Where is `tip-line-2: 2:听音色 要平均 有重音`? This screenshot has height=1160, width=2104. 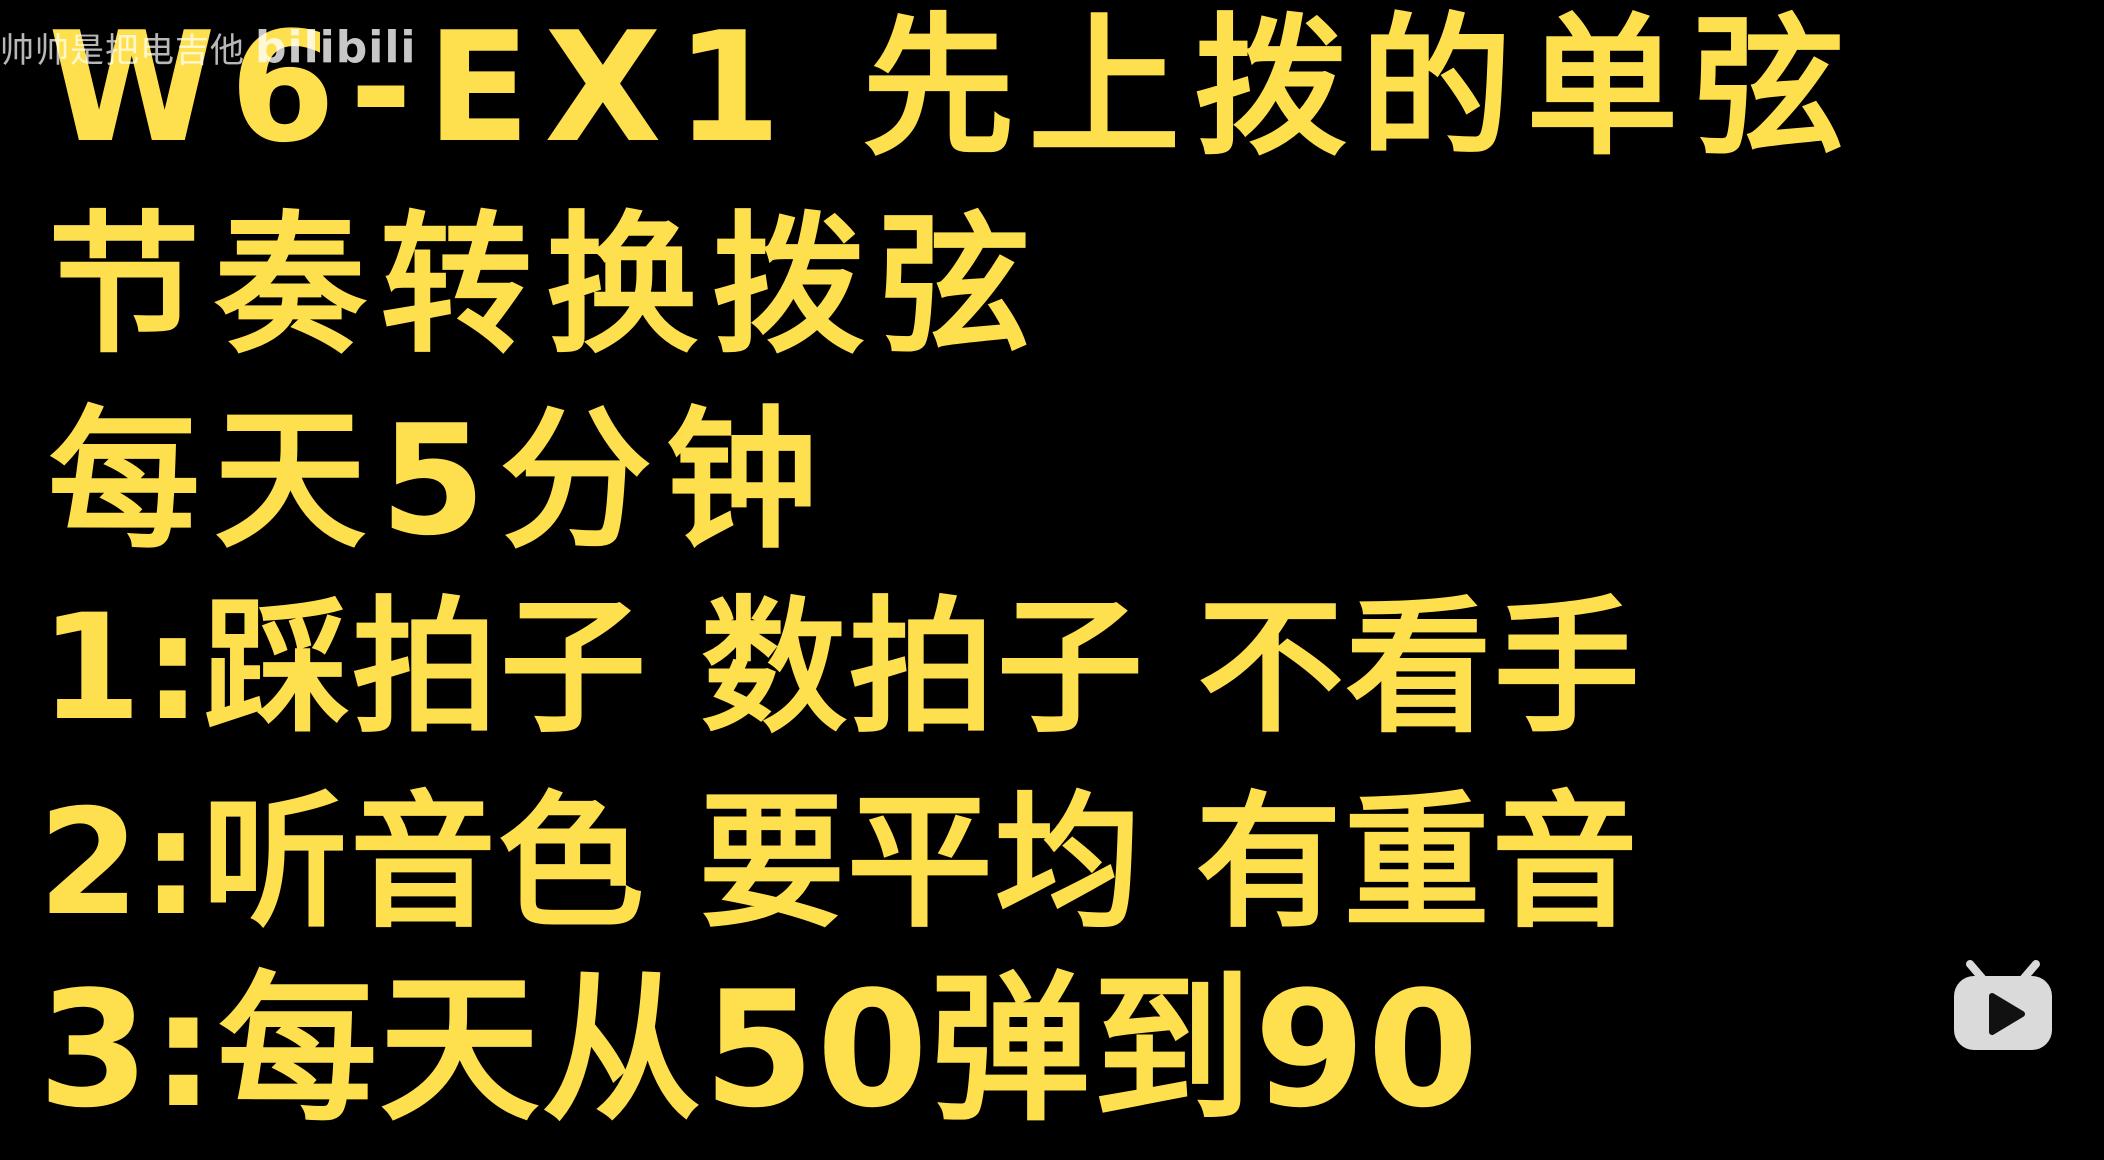
tip-line-2: 2:听音色 要平均 有重音 is located at coordinates (839, 863).